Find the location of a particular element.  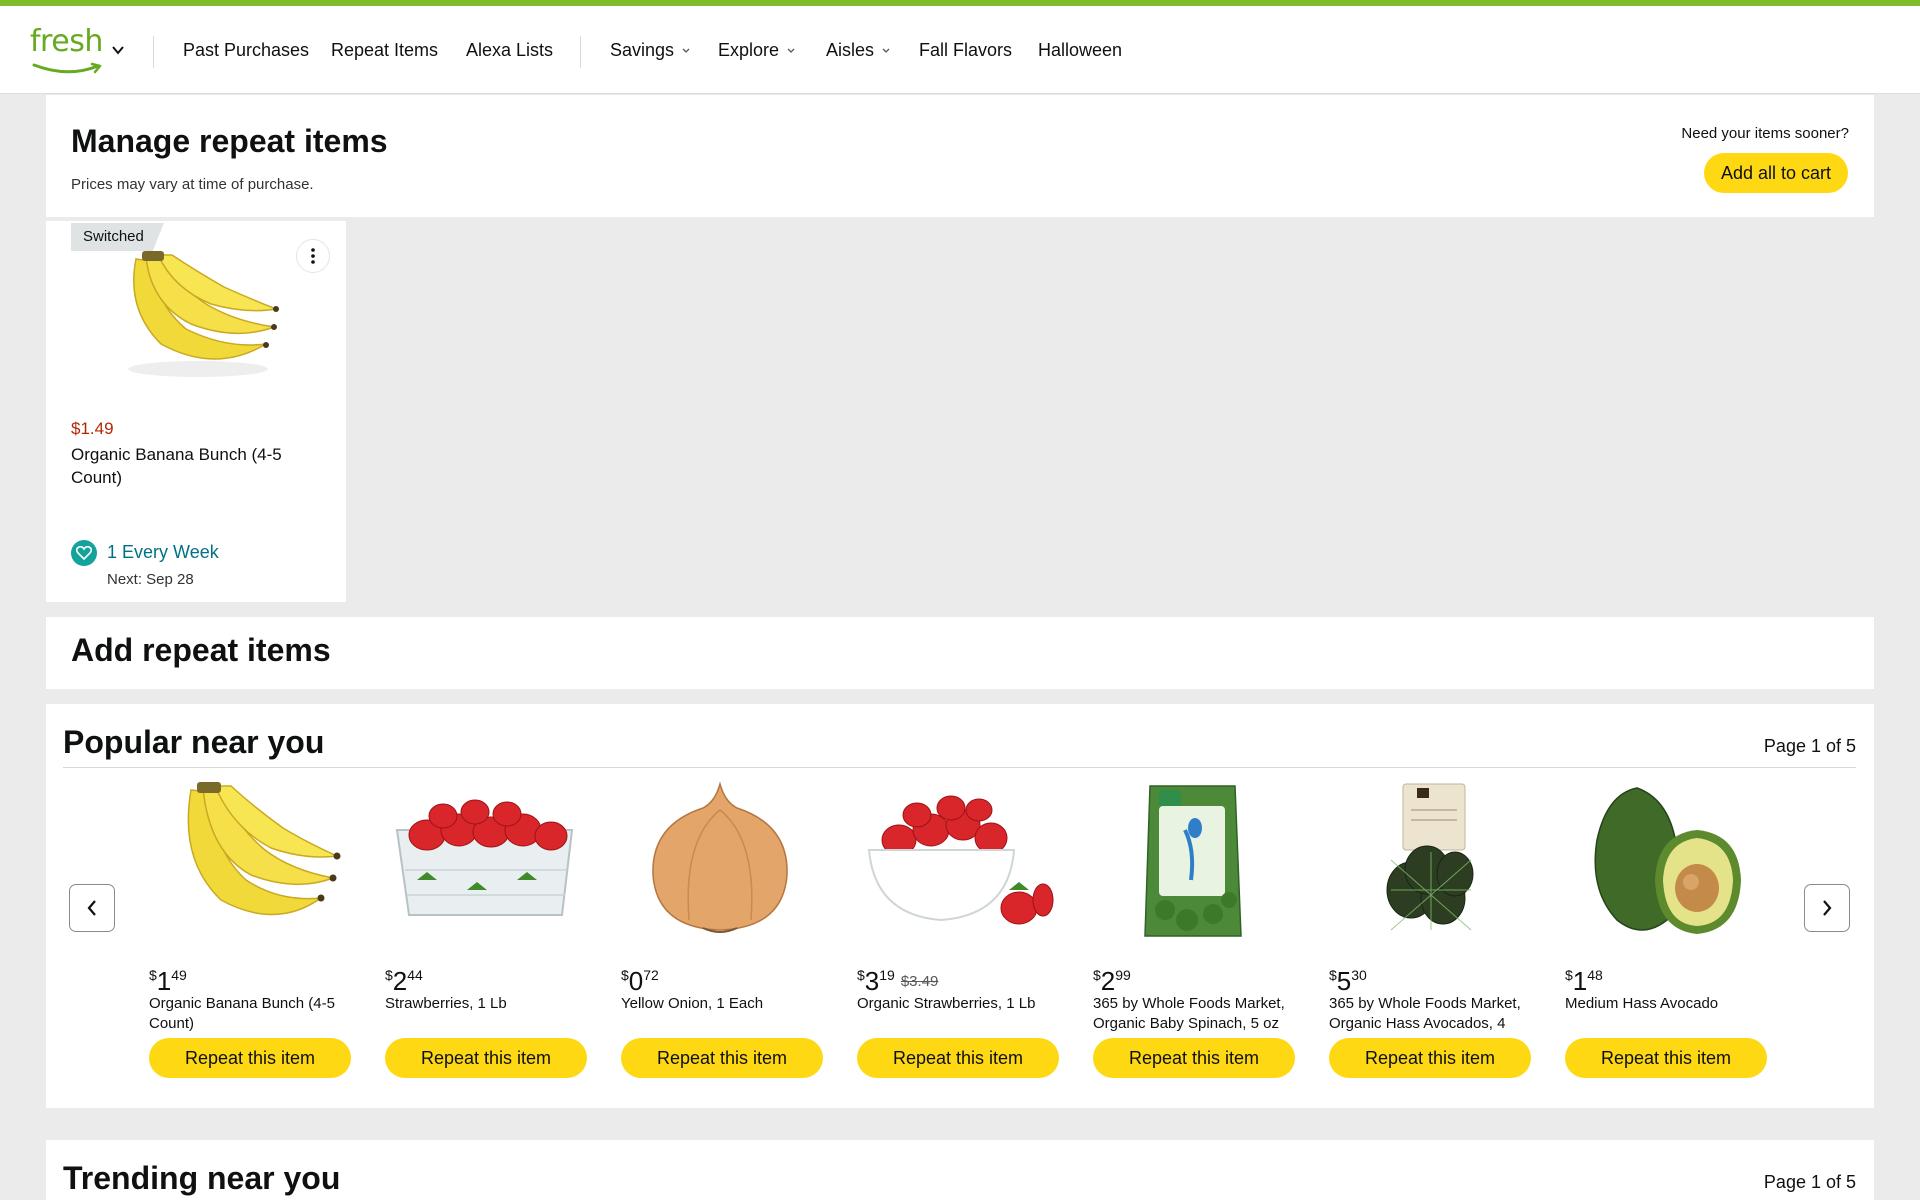

vertical-dots-icon is located at coordinates (313, 256).